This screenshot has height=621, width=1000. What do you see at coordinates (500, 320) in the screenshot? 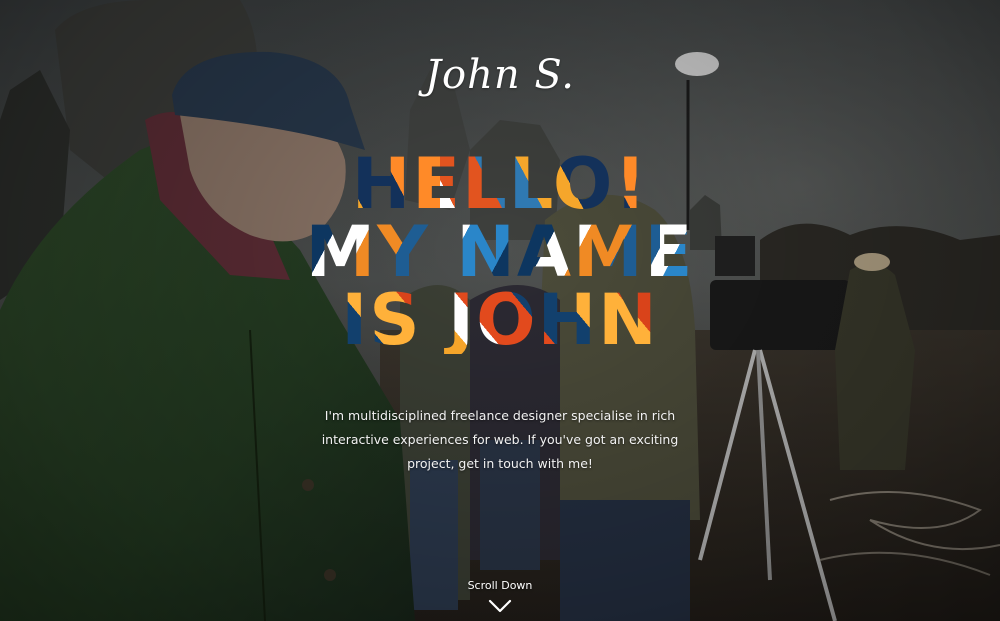
I see `headline-line-3: IS JOHN` at bounding box center [500, 320].